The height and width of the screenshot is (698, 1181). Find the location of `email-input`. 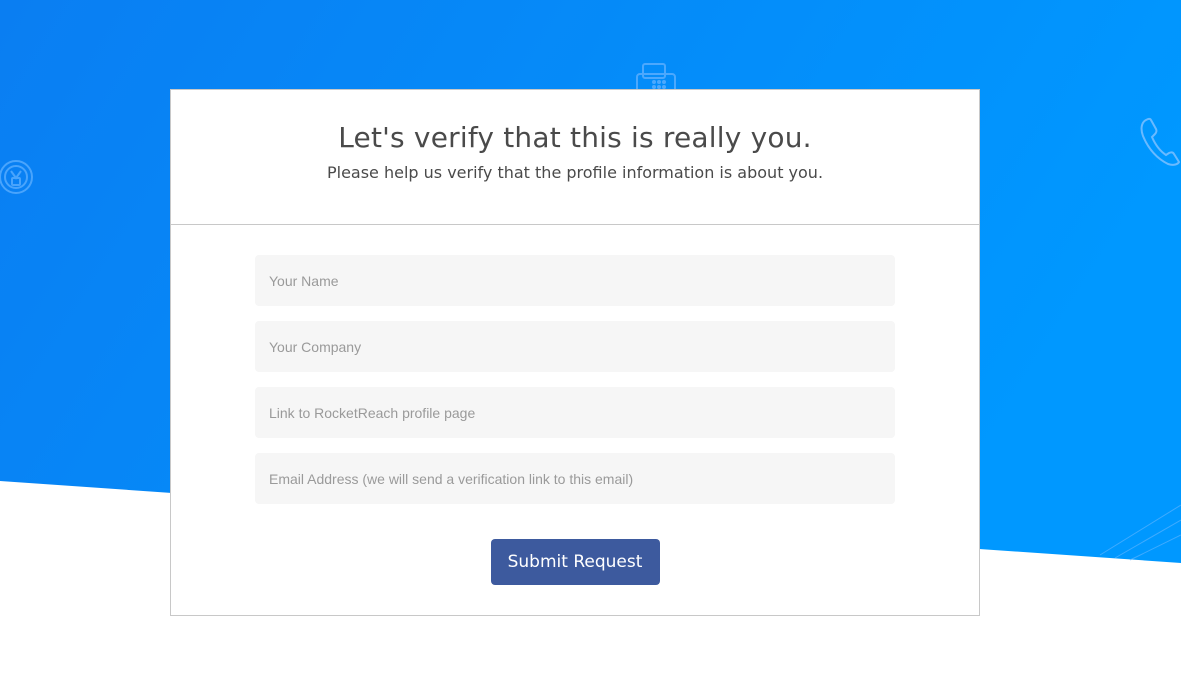

email-input is located at coordinates (575, 478).